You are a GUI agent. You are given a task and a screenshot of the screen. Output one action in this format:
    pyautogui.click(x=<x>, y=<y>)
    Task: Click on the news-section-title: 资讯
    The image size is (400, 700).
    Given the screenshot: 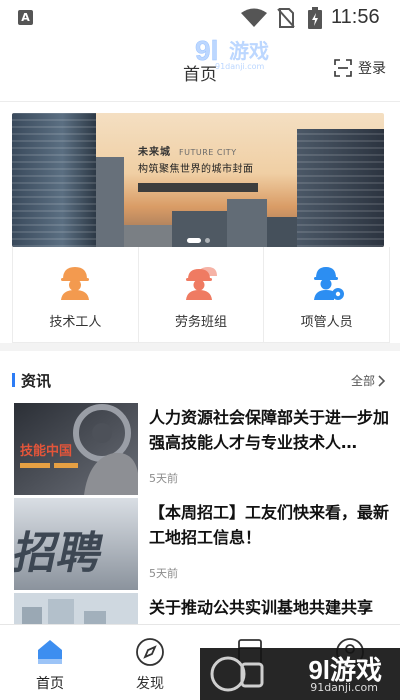 What is the action you would take?
    pyautogui.click(x=36, y=381)
    